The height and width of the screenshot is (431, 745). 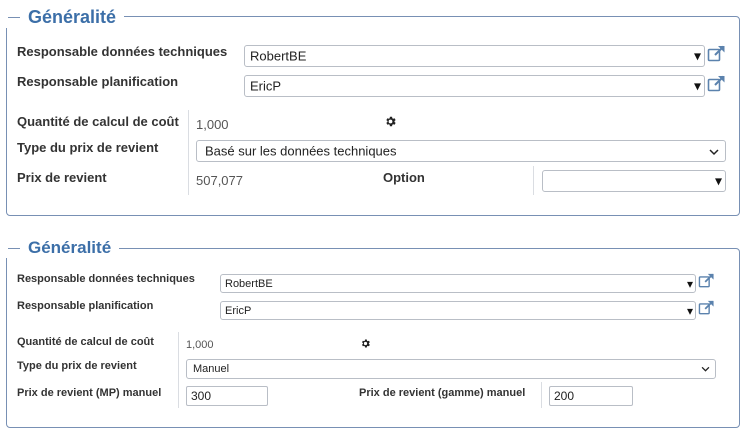 What do you see at coordinates (461, 151) in the screenshot?
I see `cost-type-select: Basé sur les données techniques` at bounding box center [461, 151].